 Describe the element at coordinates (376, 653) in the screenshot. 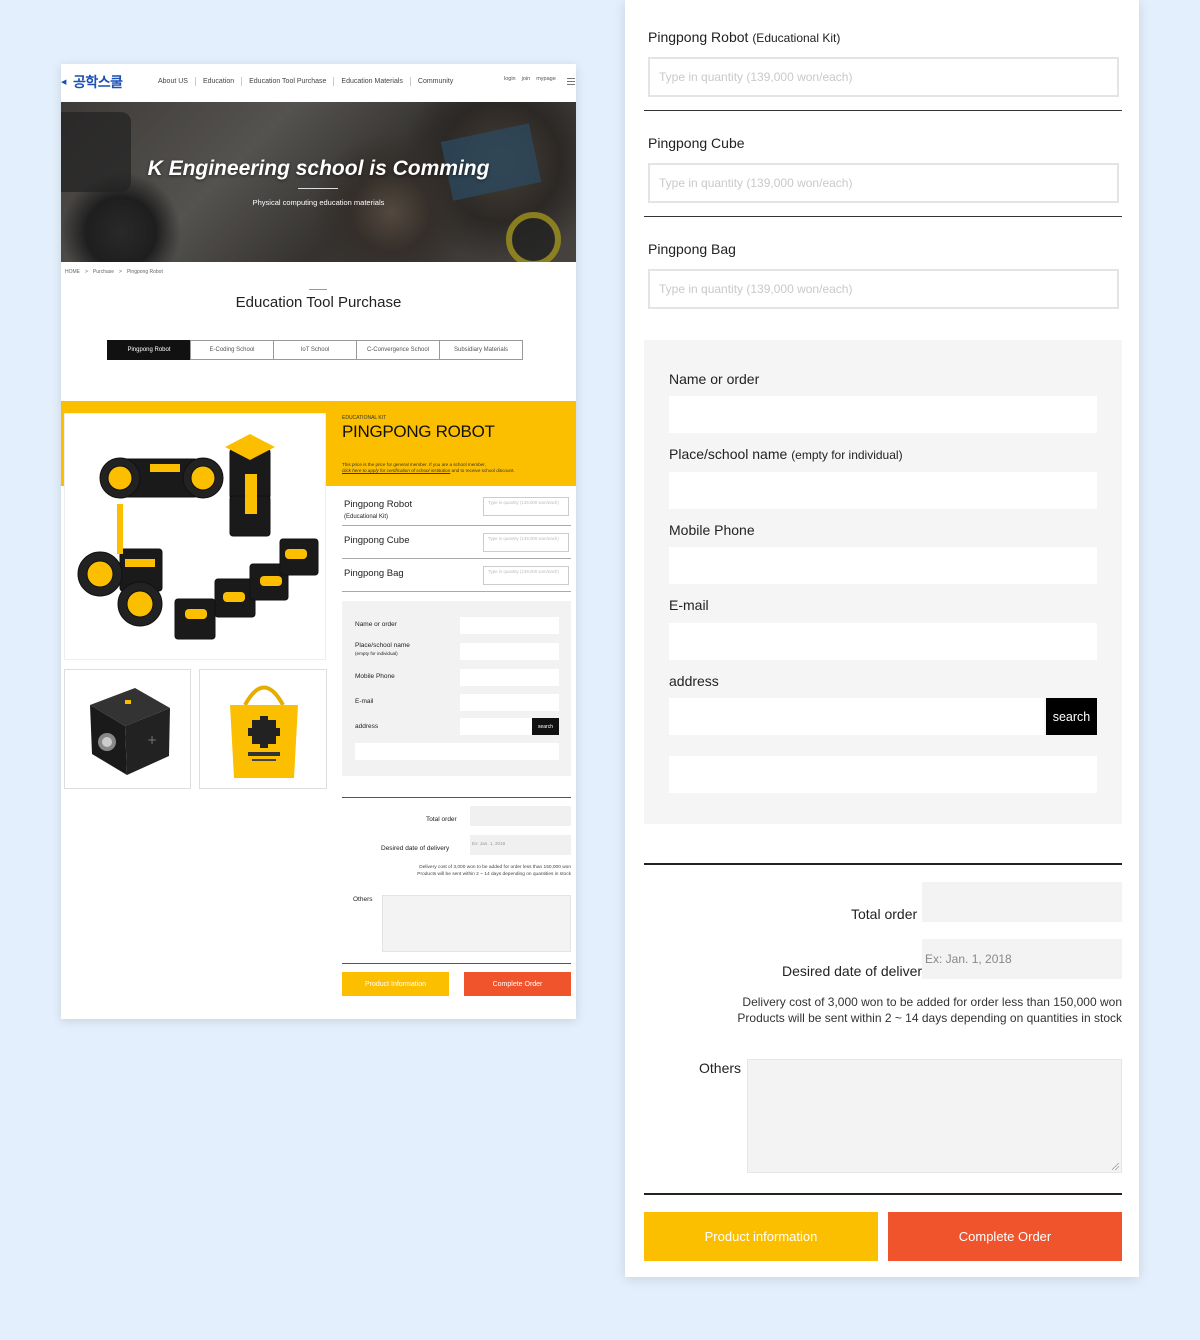

I see `place-sub-label: (empty for individual)` at that location.